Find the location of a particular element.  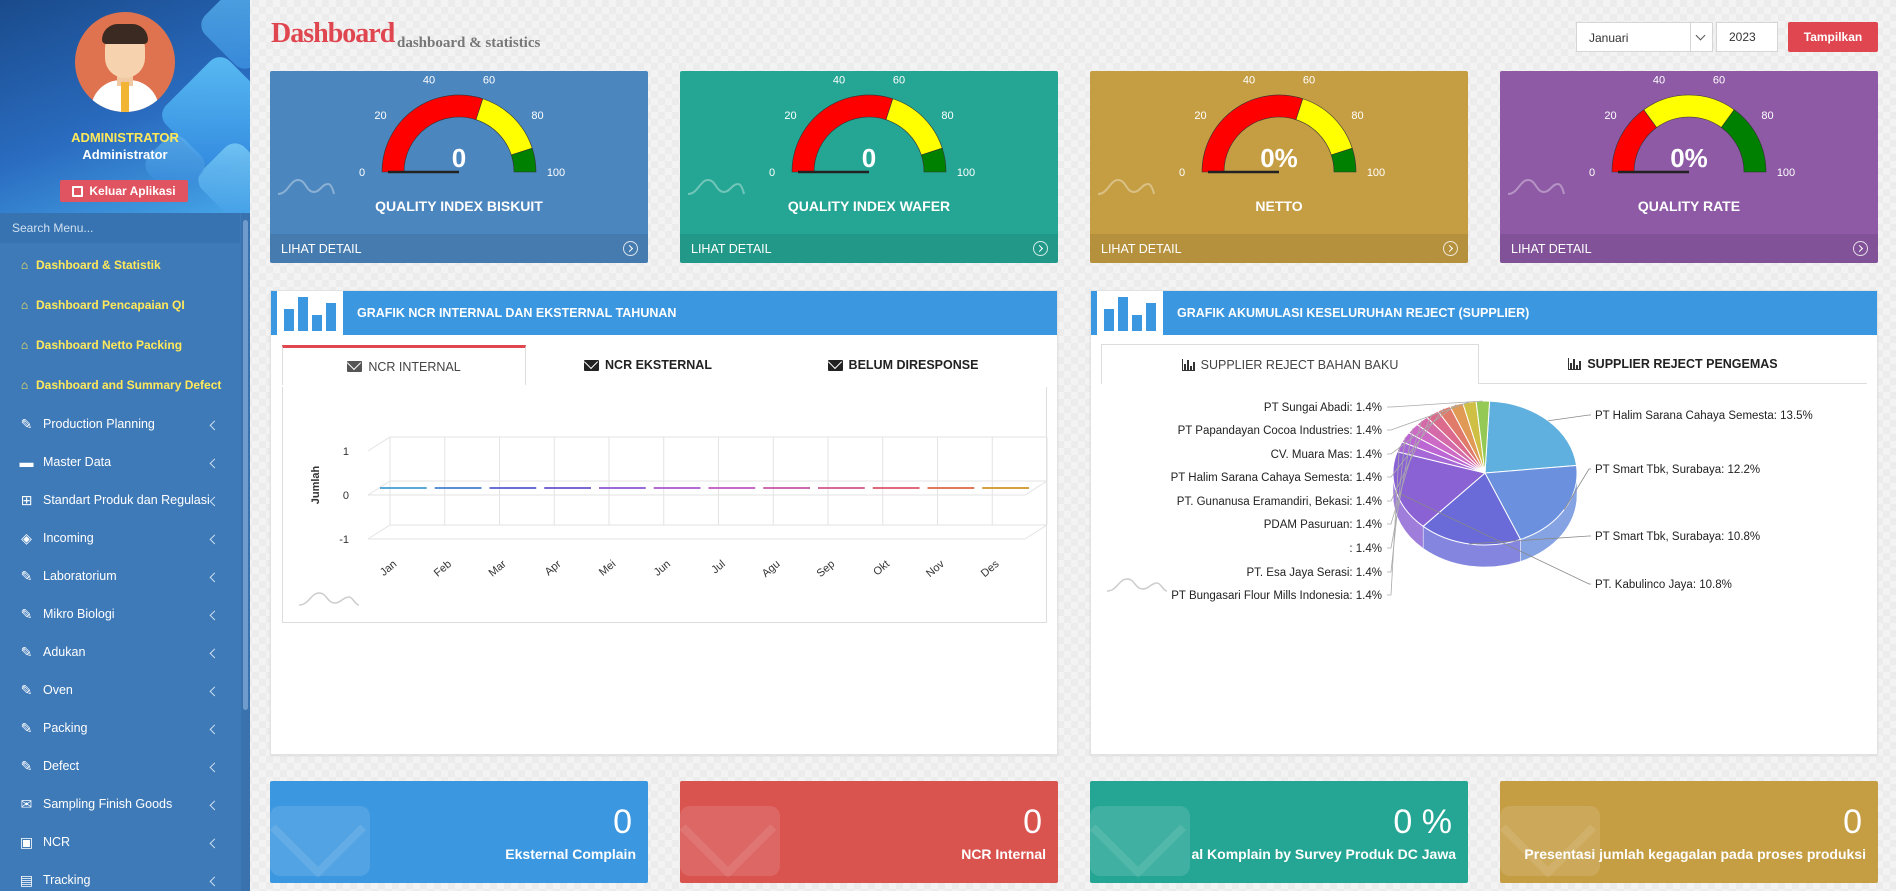

gauge-value: 0 is located at coordinates (459, 158).